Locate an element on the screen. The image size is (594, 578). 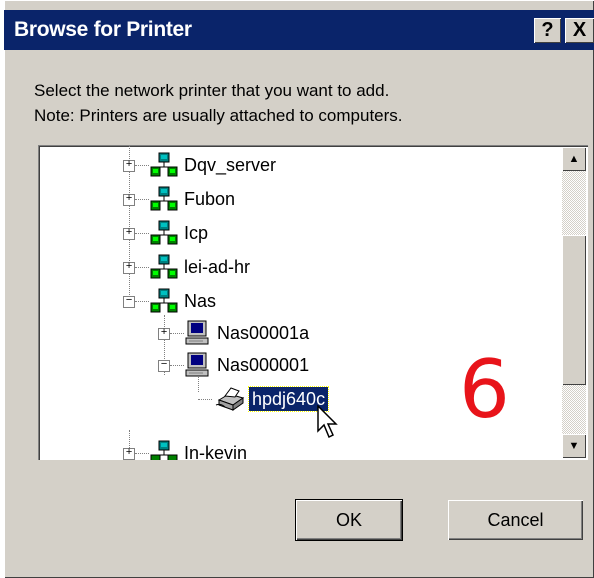
tree-item-label: Icp is located at coordinates (196, 233).